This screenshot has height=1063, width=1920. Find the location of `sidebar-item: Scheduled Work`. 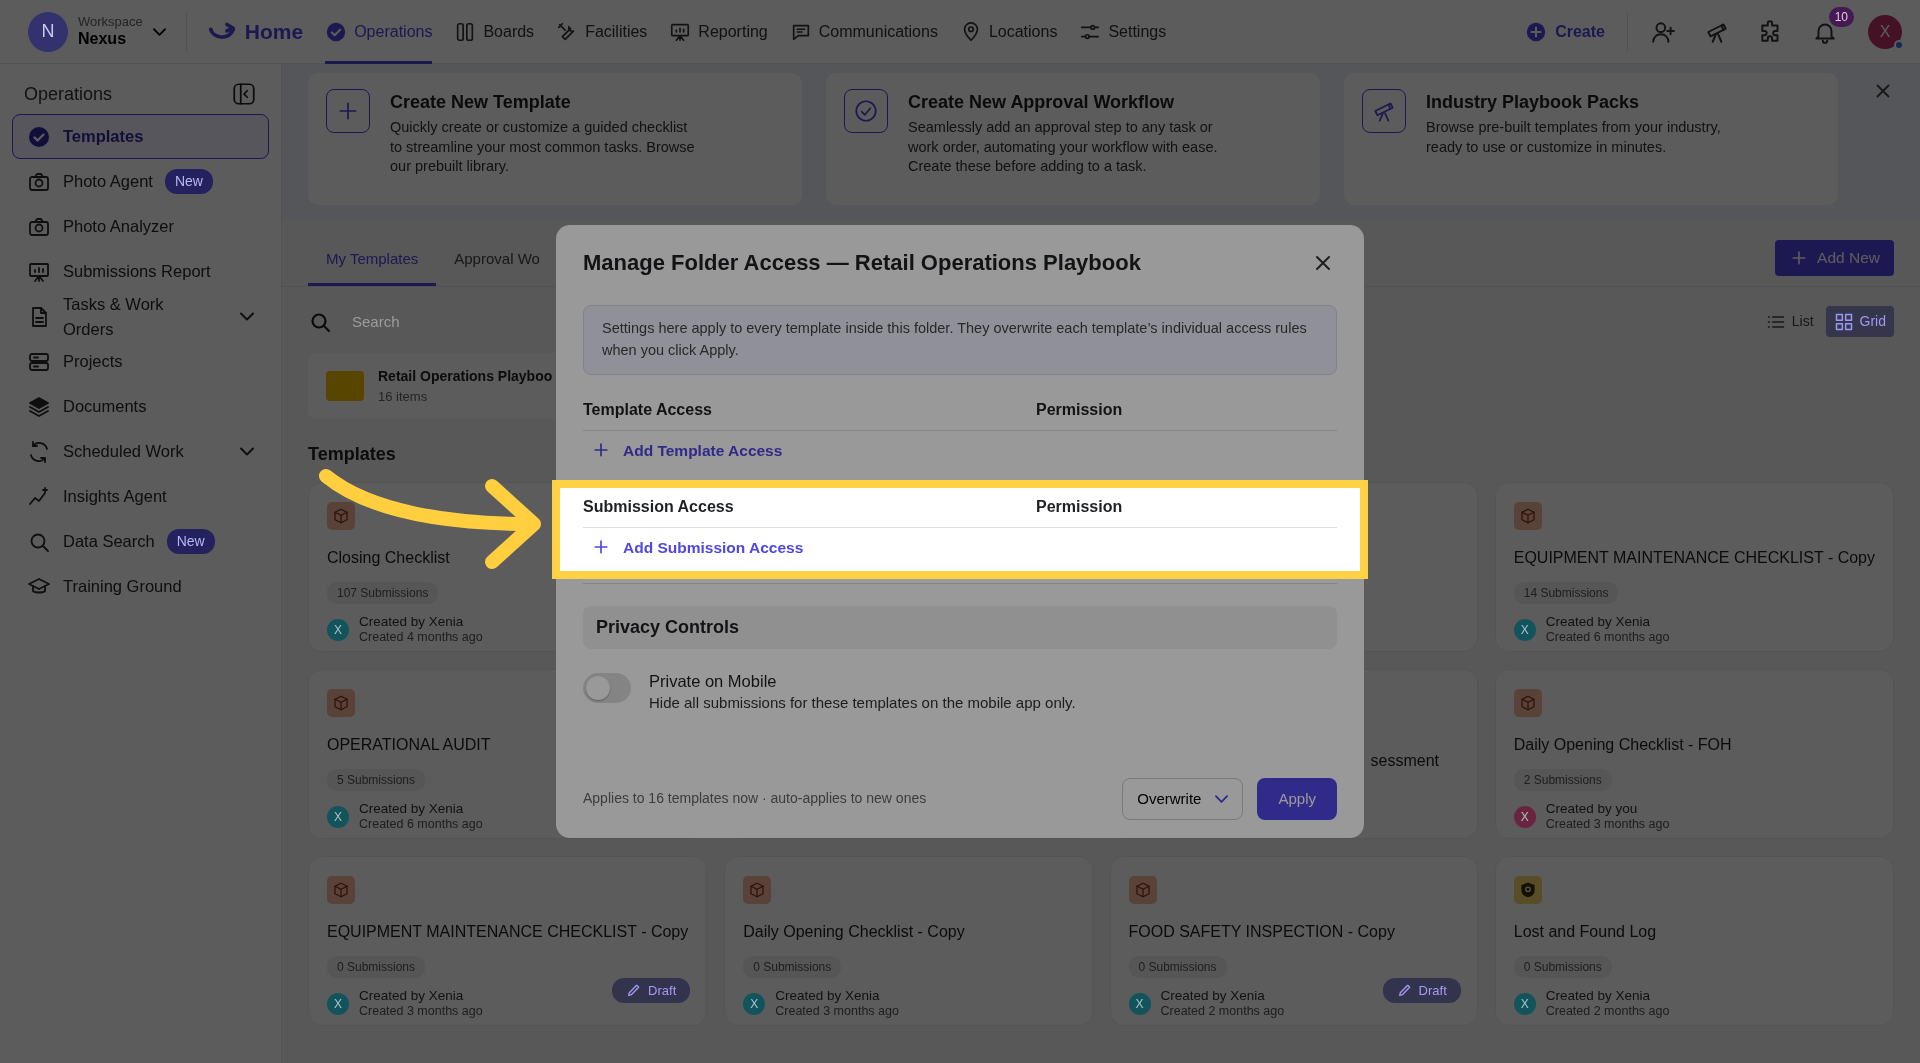

sidebar-item: Scheduled Work is located at coordinates (140, 451).